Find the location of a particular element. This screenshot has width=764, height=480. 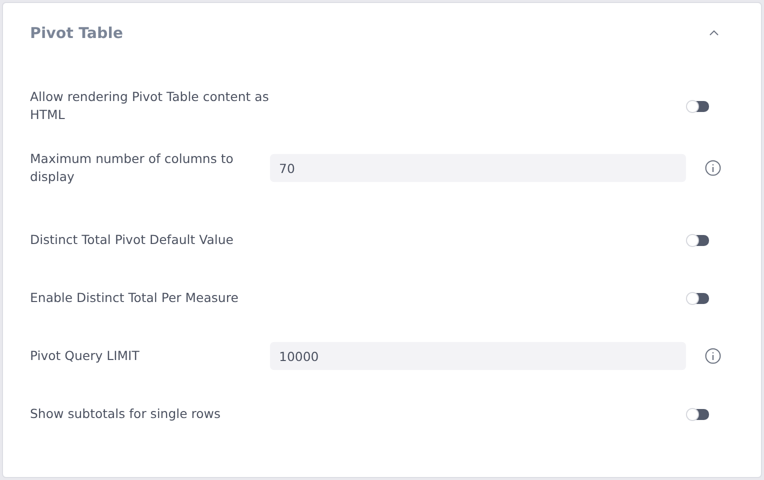

setting-label: Allow rendering Pivot Table content as HTML is located at coordinates (150, 106).